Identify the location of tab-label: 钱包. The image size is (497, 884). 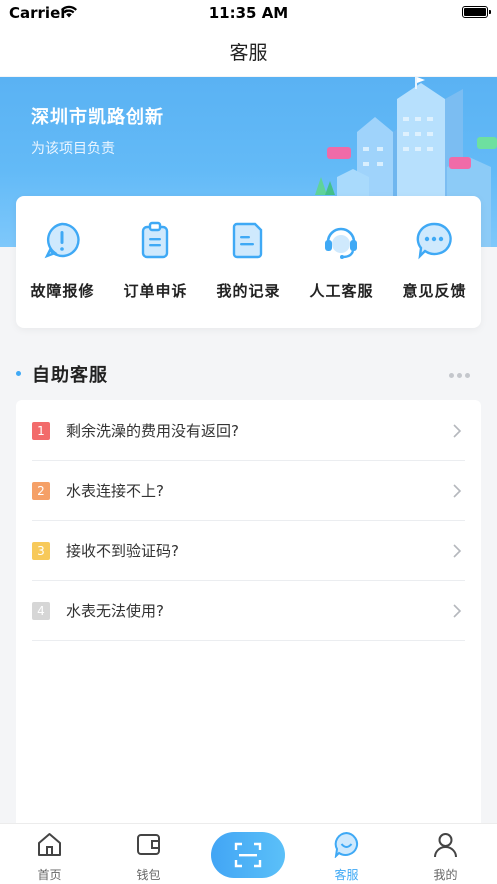
(148, 875).